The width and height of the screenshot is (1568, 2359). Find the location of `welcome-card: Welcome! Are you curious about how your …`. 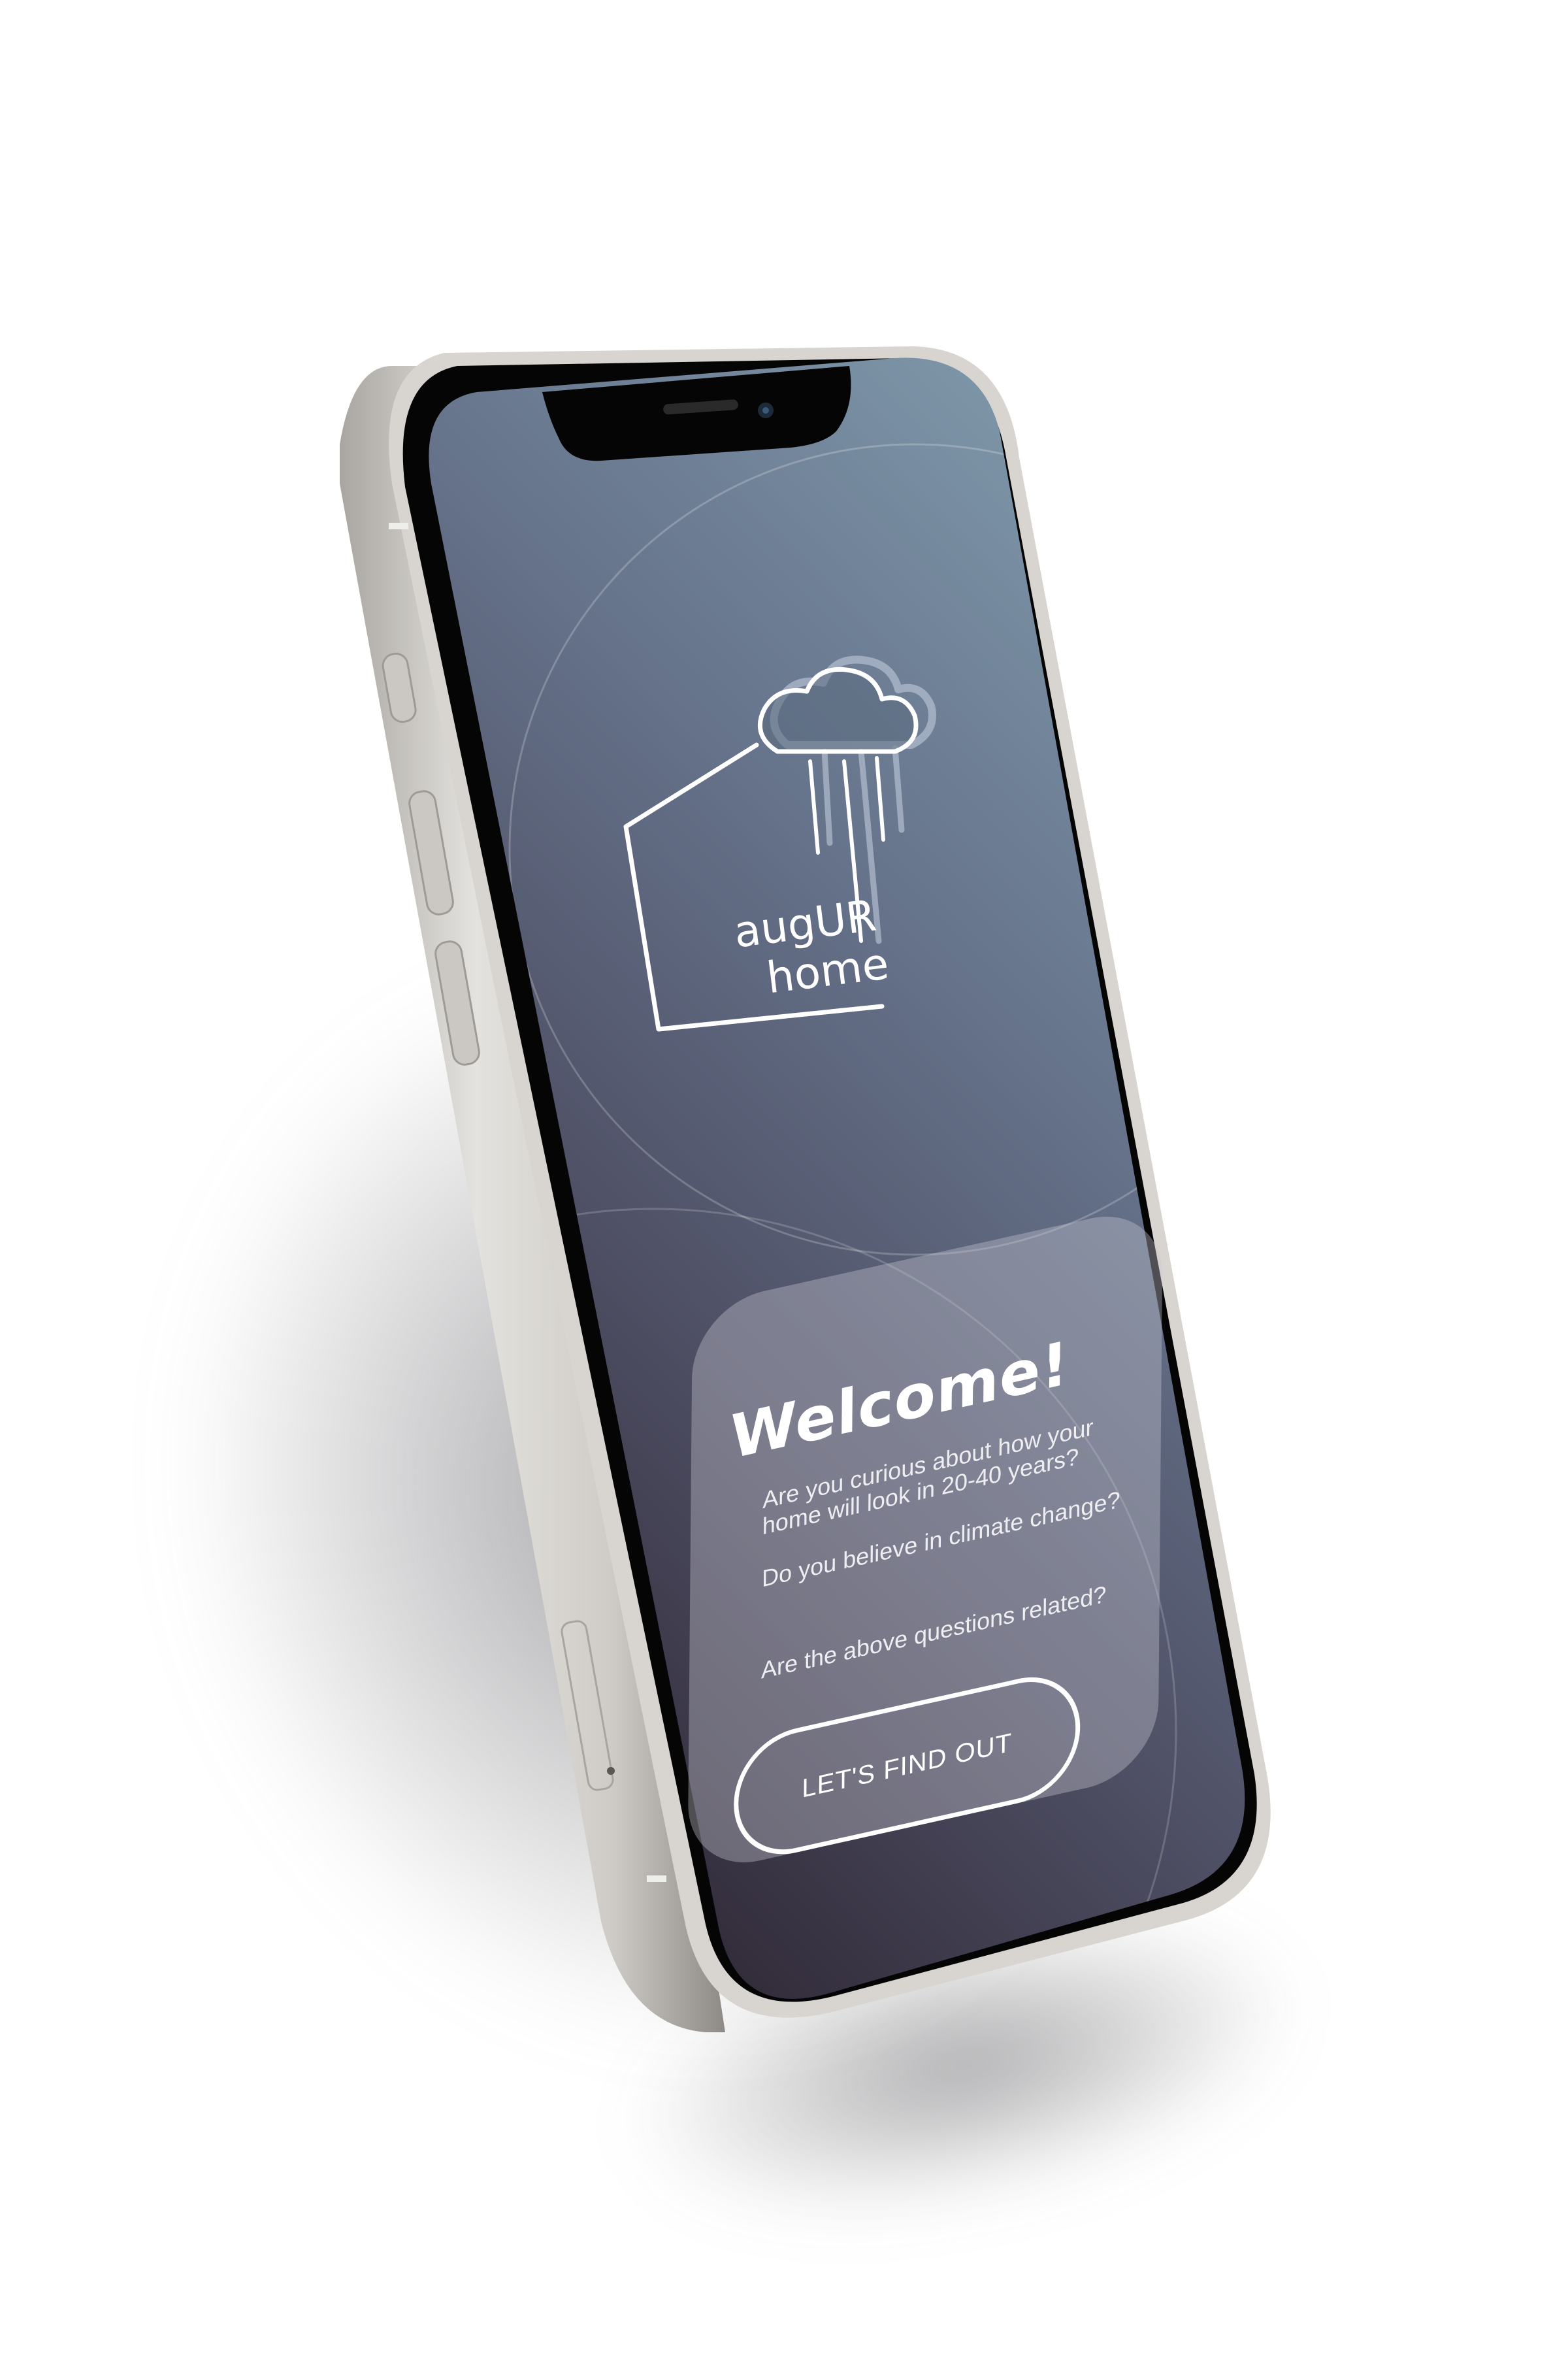

welcome-card: Welcome! Are you curious about how your … is located at coordinates (925, 1539).